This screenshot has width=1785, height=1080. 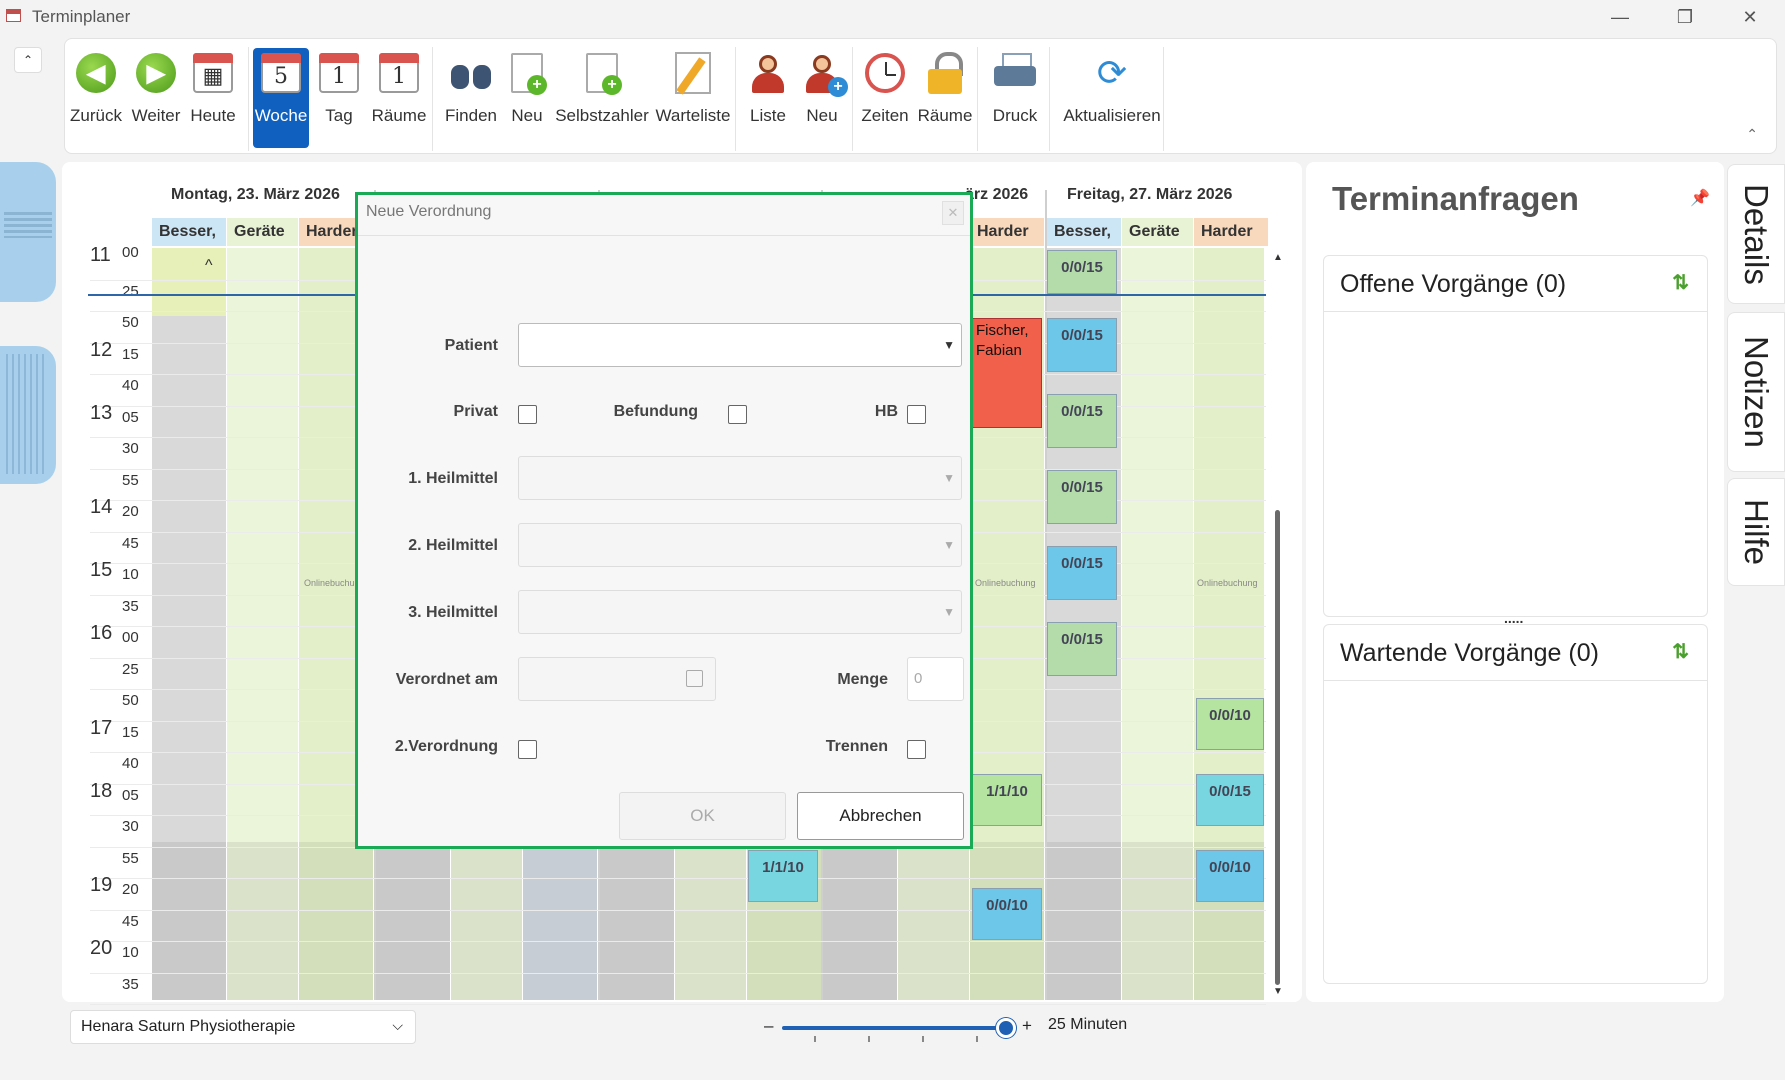 I want to click on patient-combo: ▼, so click(x=740, y=345).